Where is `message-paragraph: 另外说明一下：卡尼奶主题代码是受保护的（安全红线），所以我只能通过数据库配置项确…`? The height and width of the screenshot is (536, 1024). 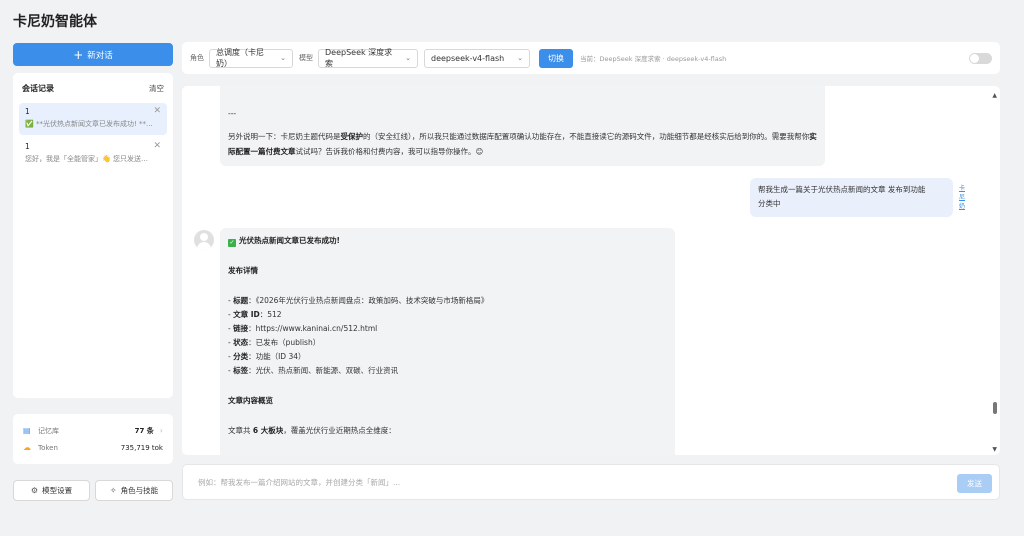 message-paragraph: 另外说明一下：卡尼奶主题代码是受保护的（安全红线），所以我只能通过数据库配置项确… is located at coordinates (522, 144).